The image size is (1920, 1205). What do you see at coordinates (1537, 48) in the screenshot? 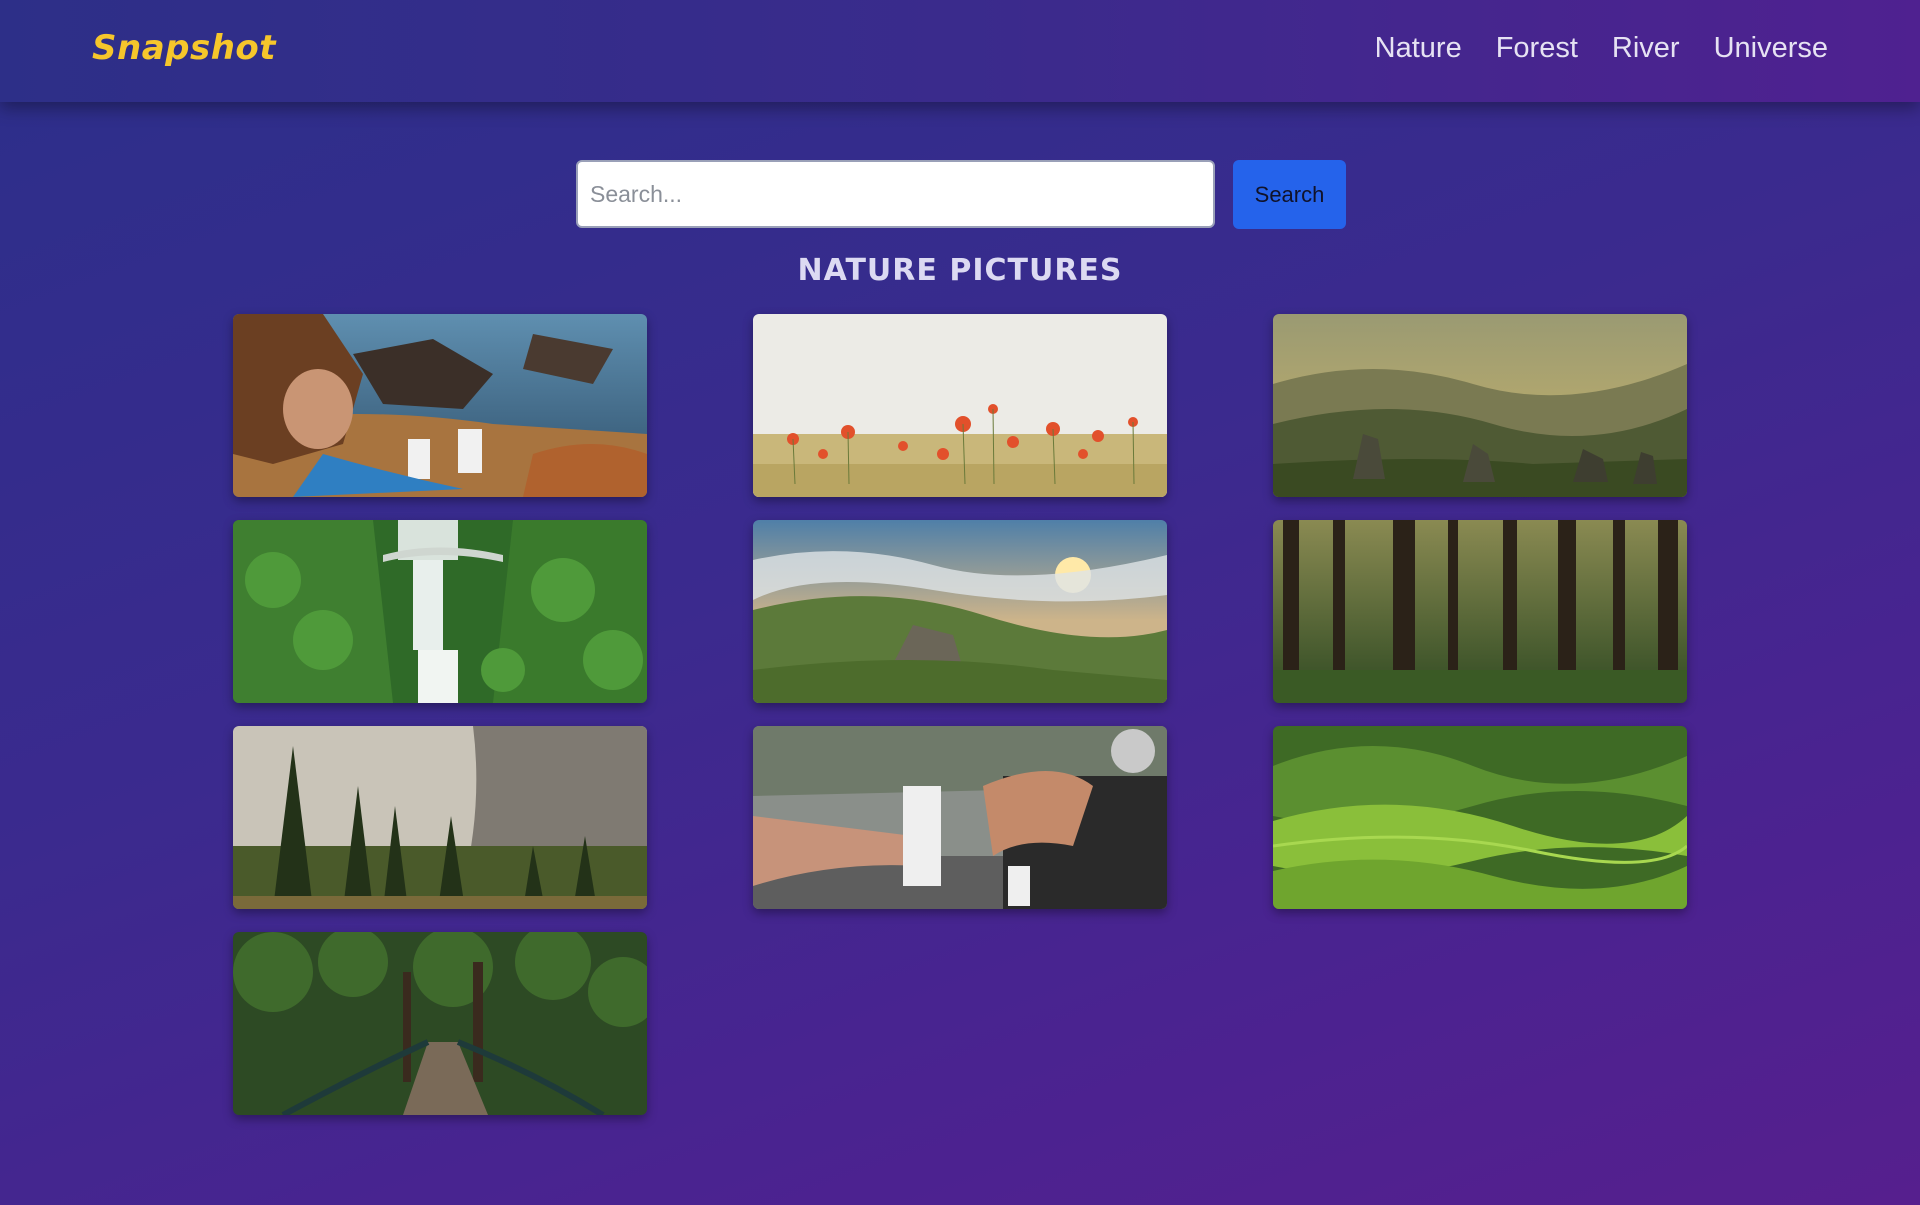
I see `nav-item-forest: Forest` at bounding box center [1537, 48].